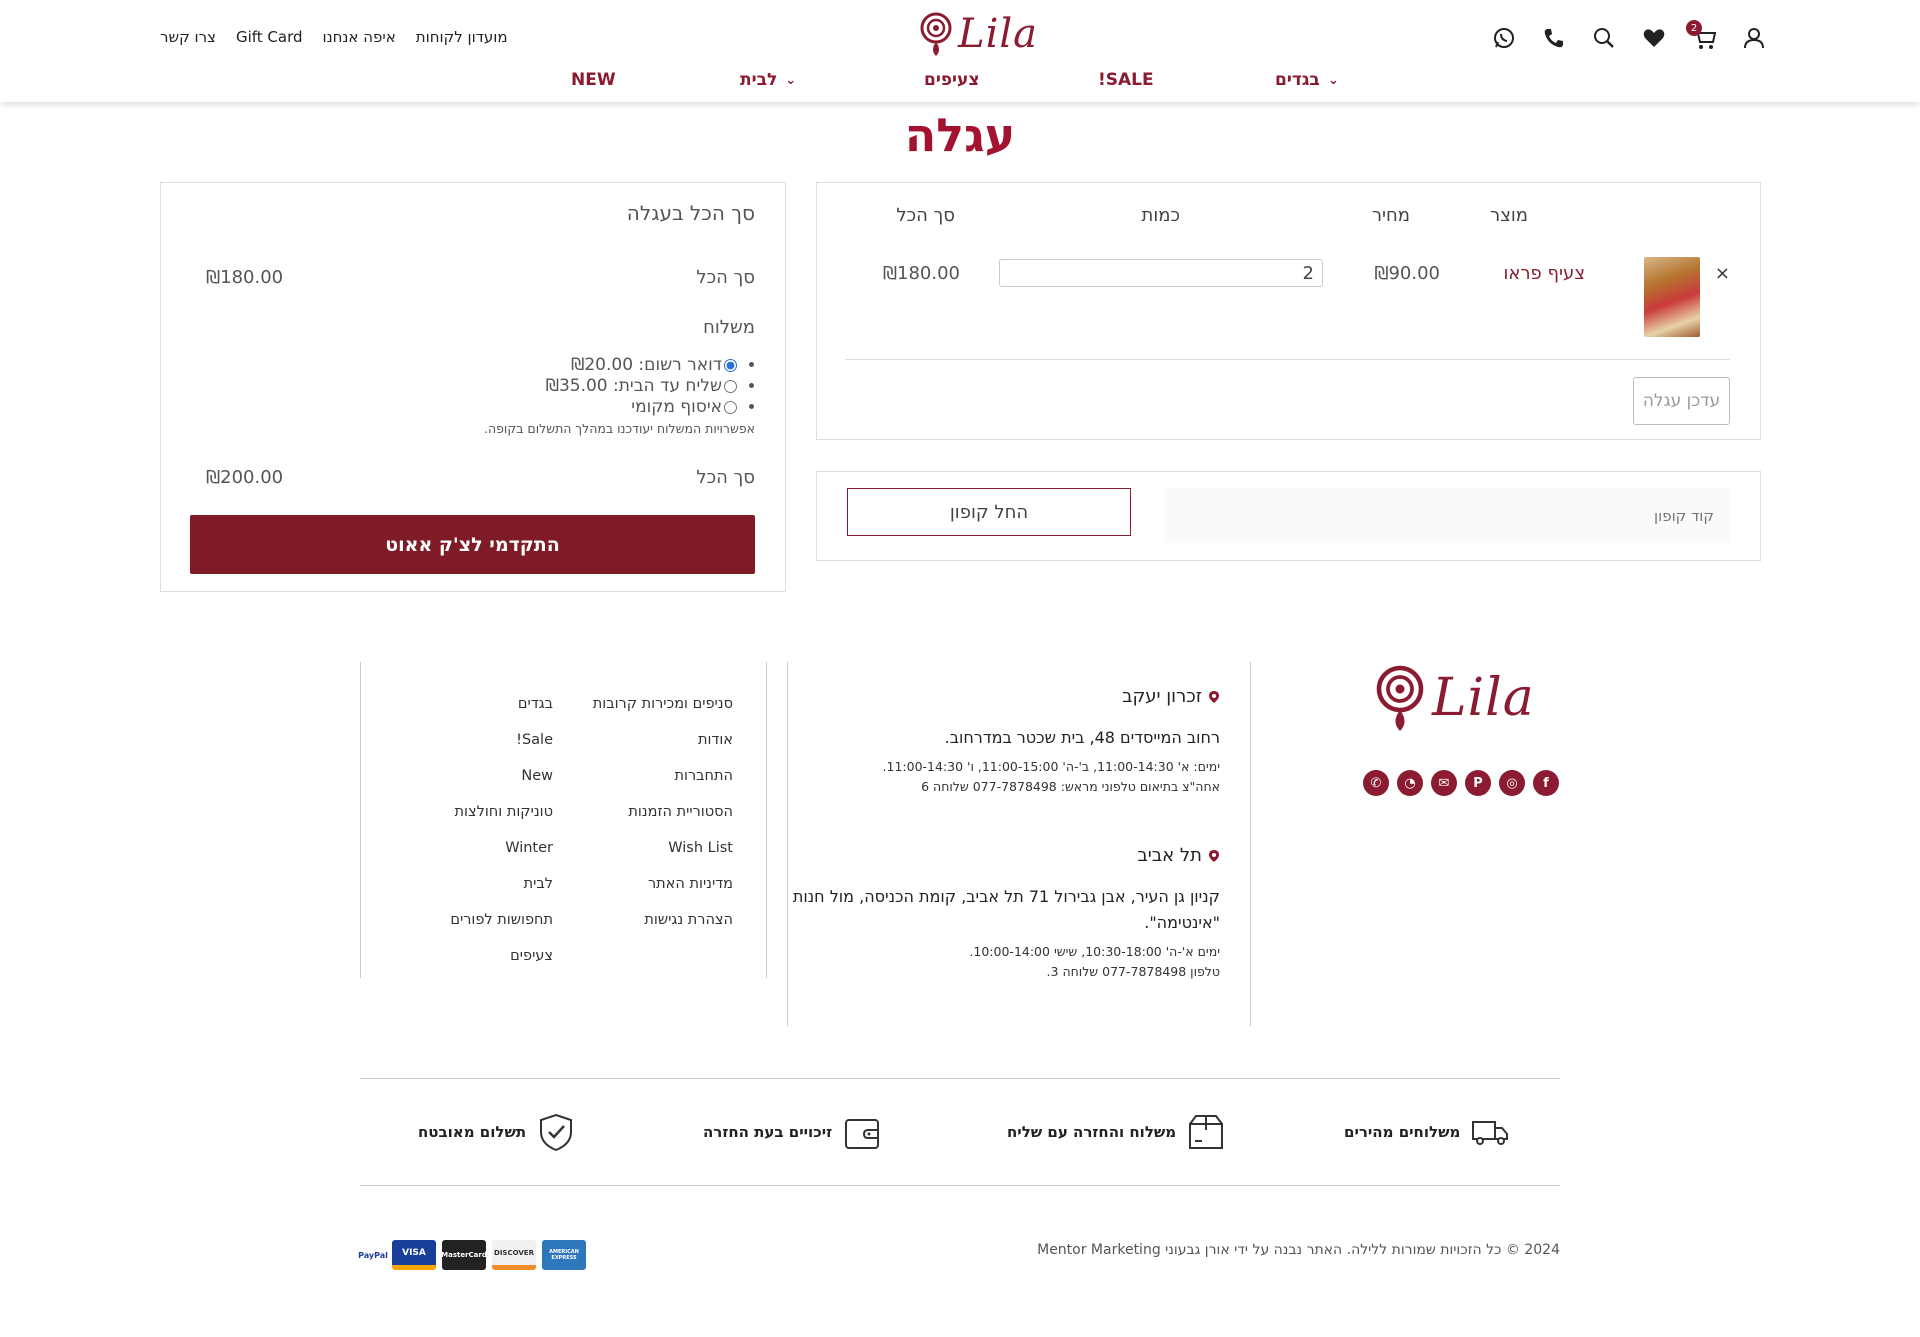 This screenshot has width=1920, height=1337. Describe the element at coordinates (1410, 783) in the screenshot. I see `whatsapp-icon: ◔` at that location.